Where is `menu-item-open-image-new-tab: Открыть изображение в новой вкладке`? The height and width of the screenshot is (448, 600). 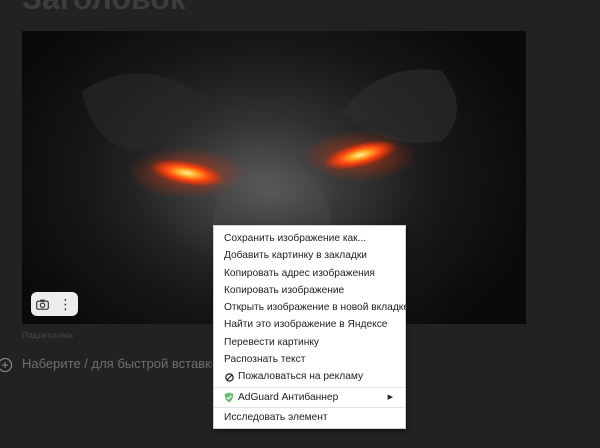
menu-item-open-image-new-tab: Открыть изображение в новой вкладке is located at coordinates (311, 307).